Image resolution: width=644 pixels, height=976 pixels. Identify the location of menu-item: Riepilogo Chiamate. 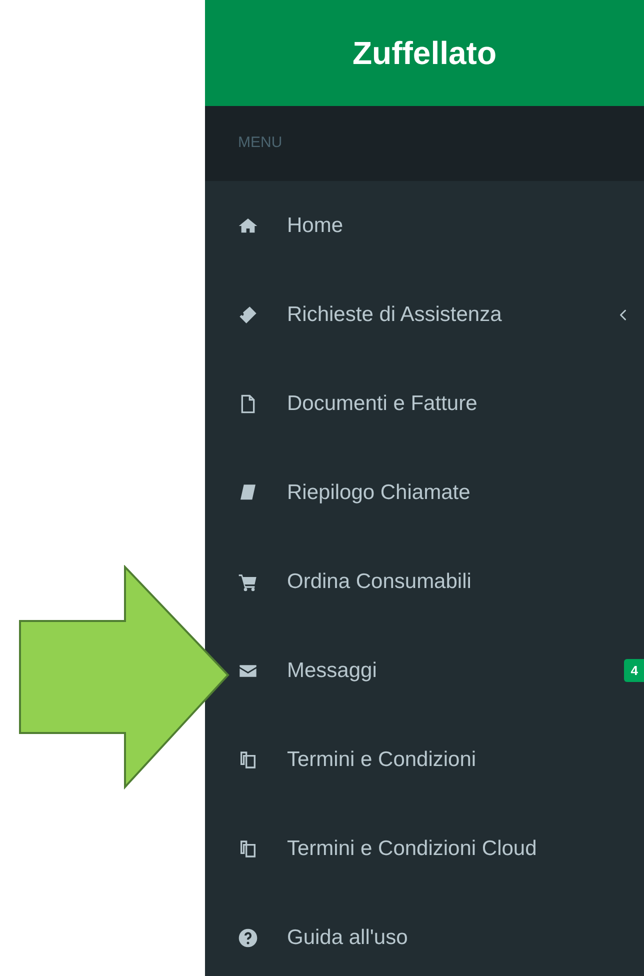
(437, 492).